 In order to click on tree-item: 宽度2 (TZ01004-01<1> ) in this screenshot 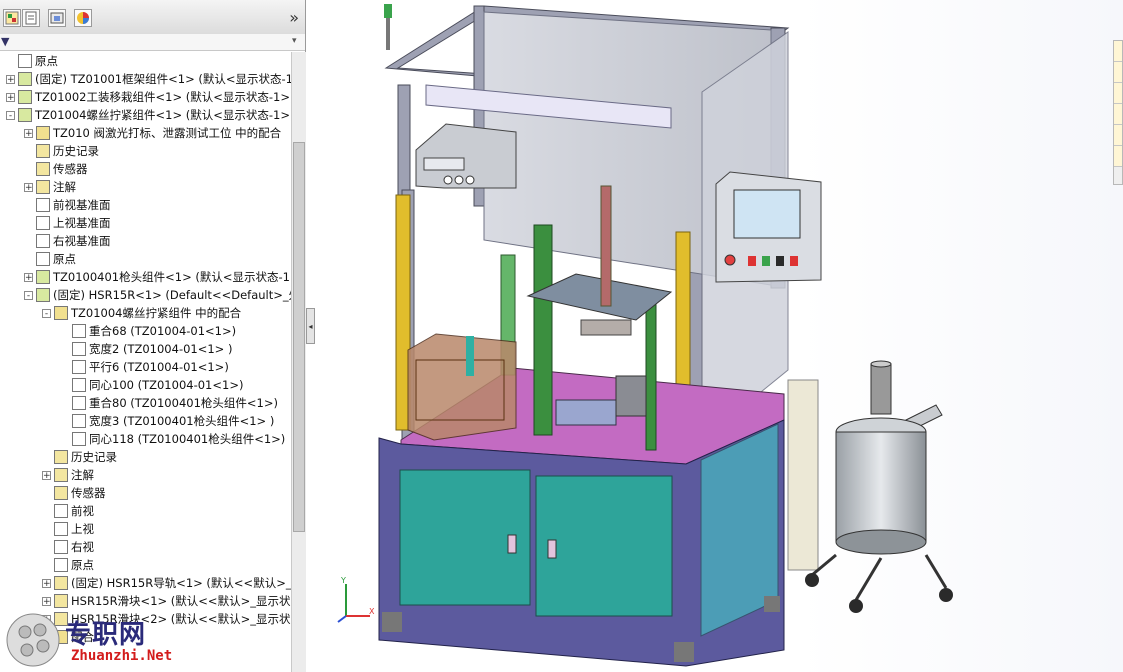, I will do `click(152, 349)`.